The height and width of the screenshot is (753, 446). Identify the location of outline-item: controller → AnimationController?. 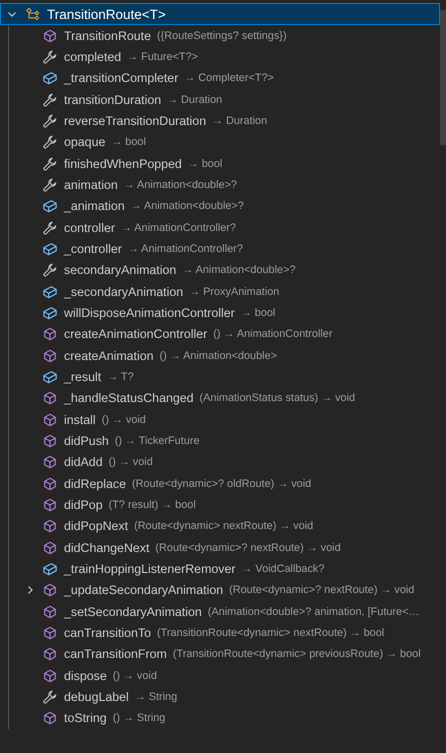
(122, 227).